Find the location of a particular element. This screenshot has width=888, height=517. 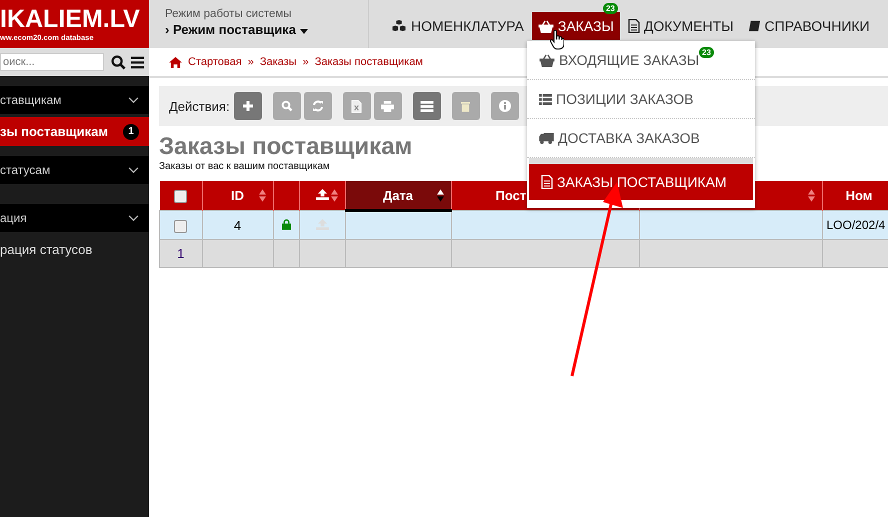

book-icon is located at coordinates (754, 26).